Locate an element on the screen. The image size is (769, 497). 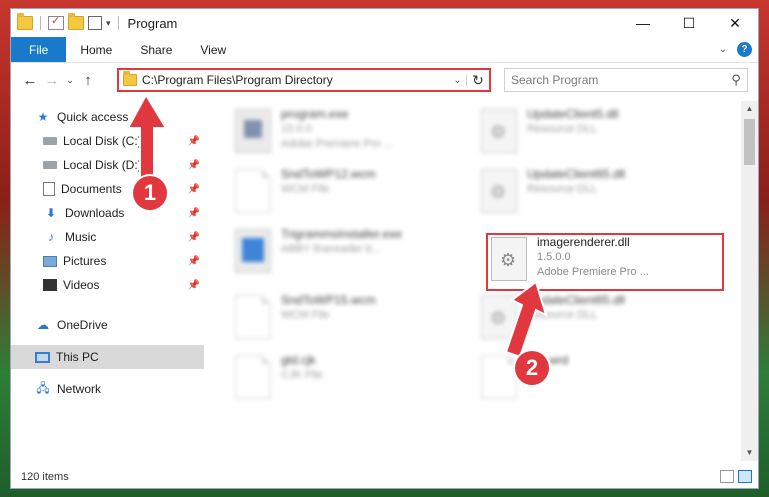
new-folder-icon is located at coordinates (76, 21).